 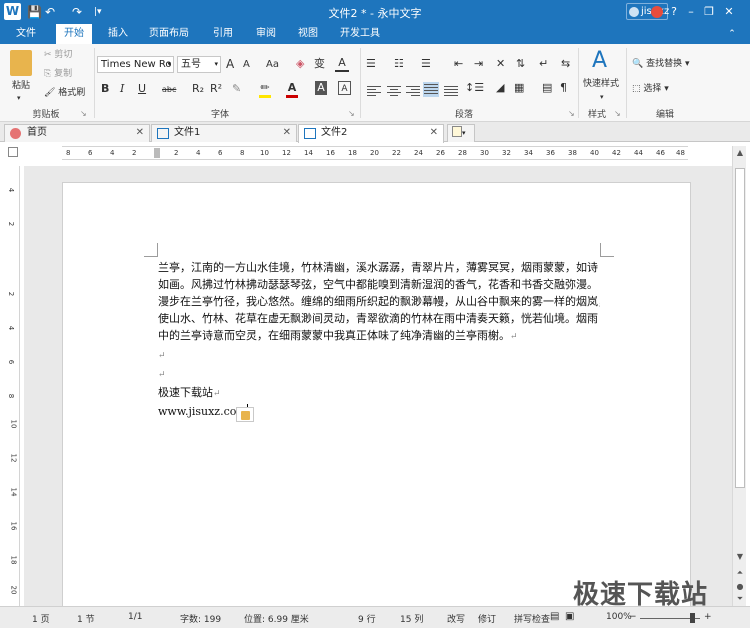 What do you see at coordinates (619, 617) in the screenshot?
I see `zoom-level: 100%` at bounding box center [619, 617].